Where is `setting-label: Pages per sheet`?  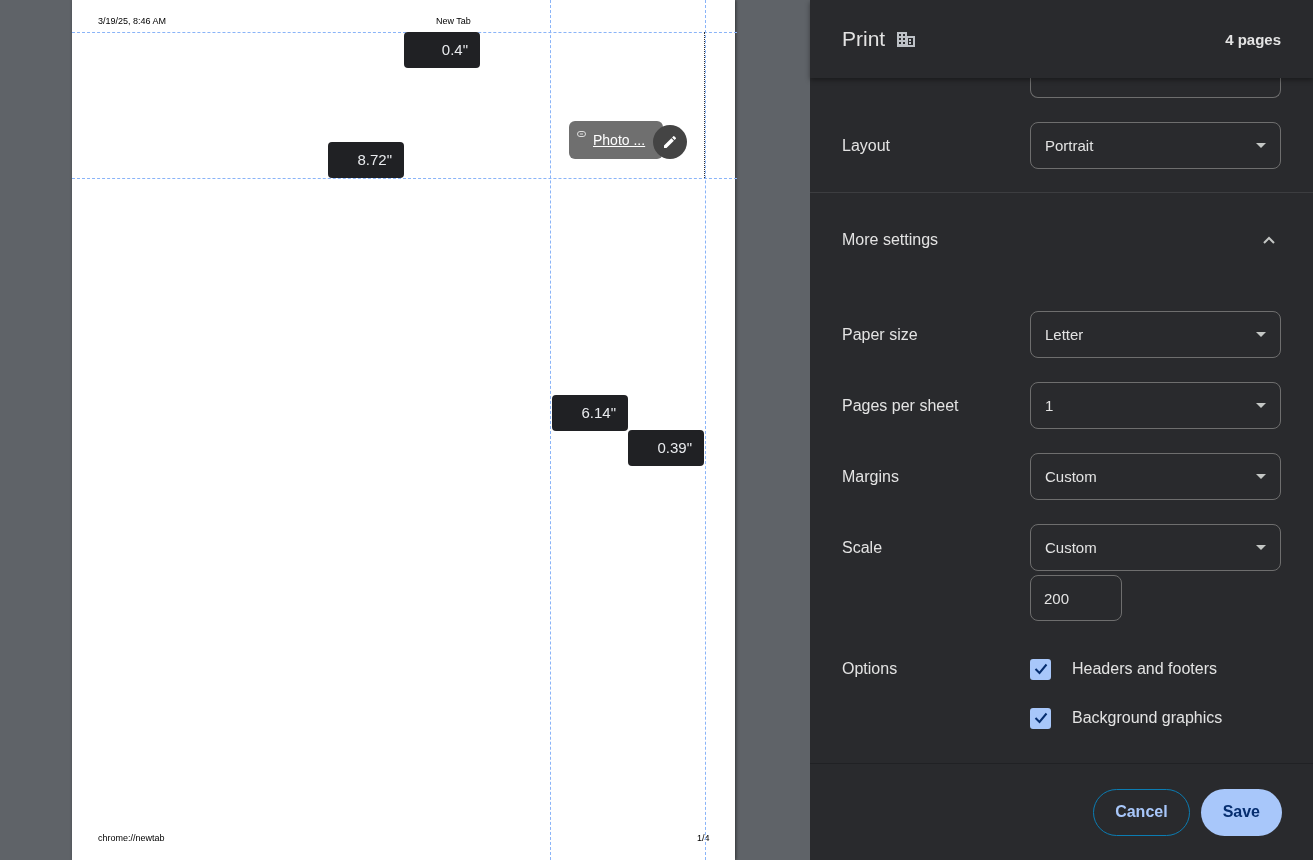
setting-label: Pages per sheet is located at coordinates (901, 406).